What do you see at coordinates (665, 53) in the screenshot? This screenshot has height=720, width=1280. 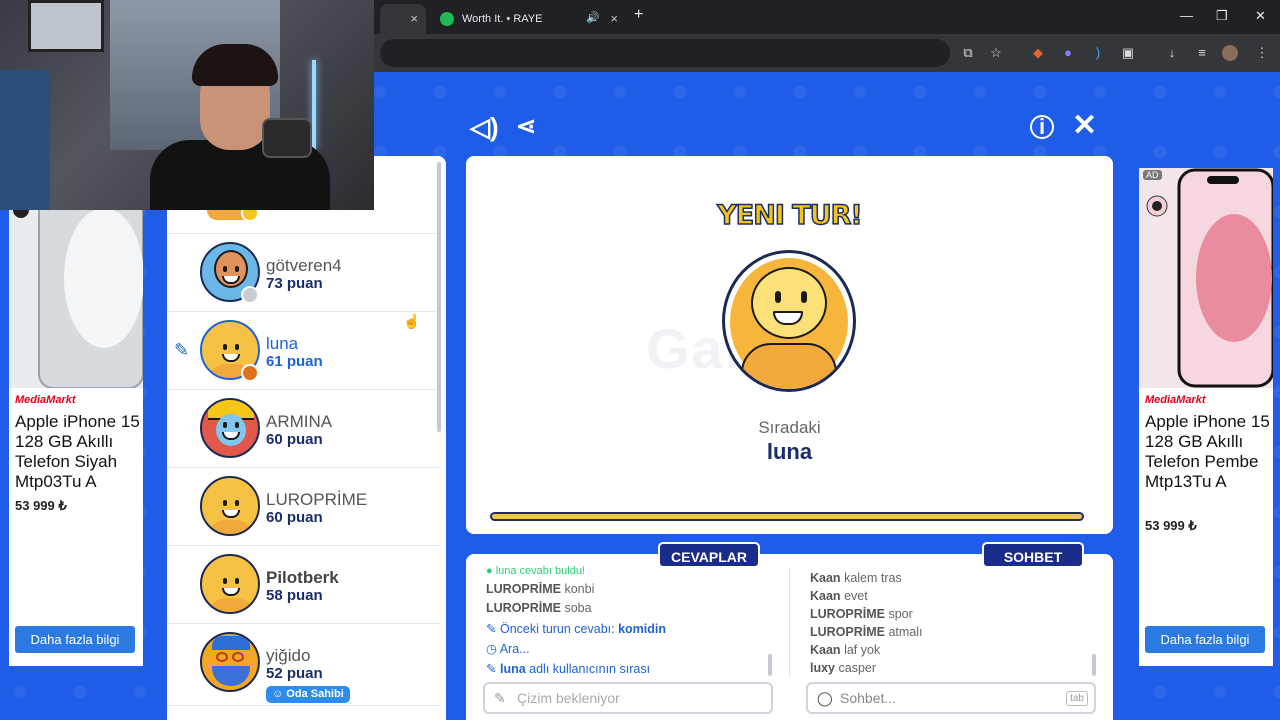 I see `omnibox` at bounding box center [665, 53].